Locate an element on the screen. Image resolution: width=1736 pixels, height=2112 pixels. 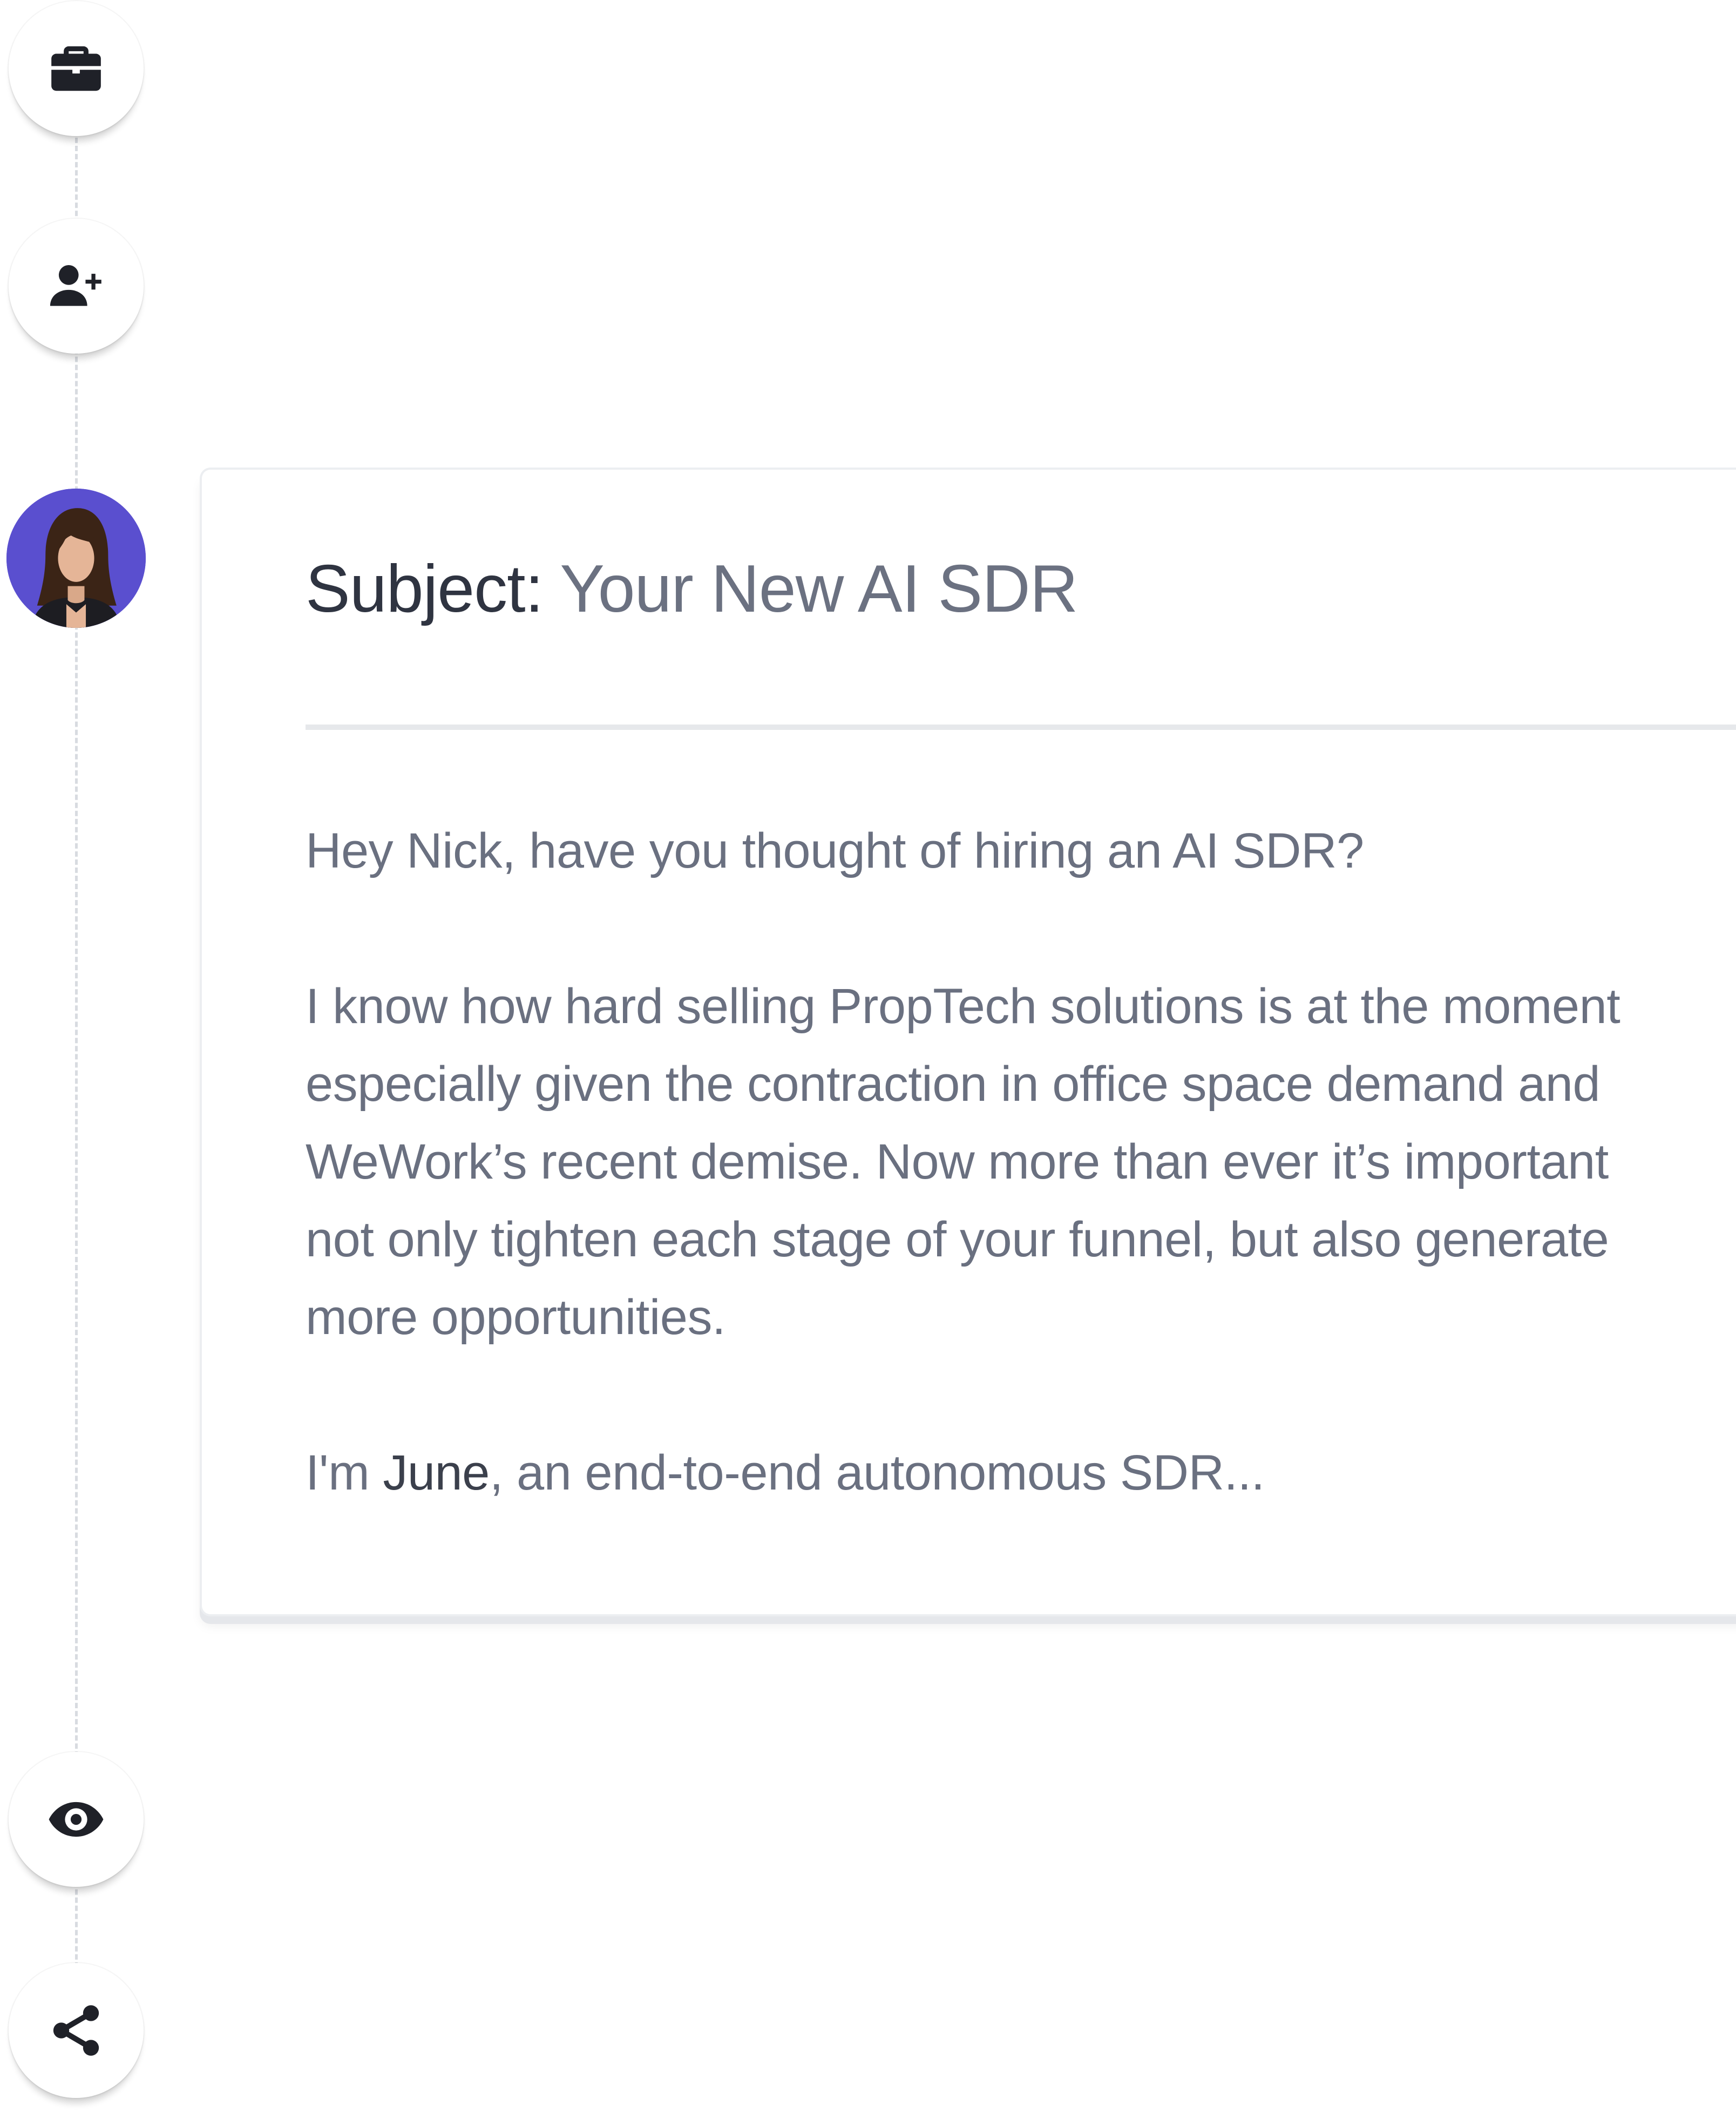
email-subject: Subject: Your New AI SDR is located at coordinates (692, 589).